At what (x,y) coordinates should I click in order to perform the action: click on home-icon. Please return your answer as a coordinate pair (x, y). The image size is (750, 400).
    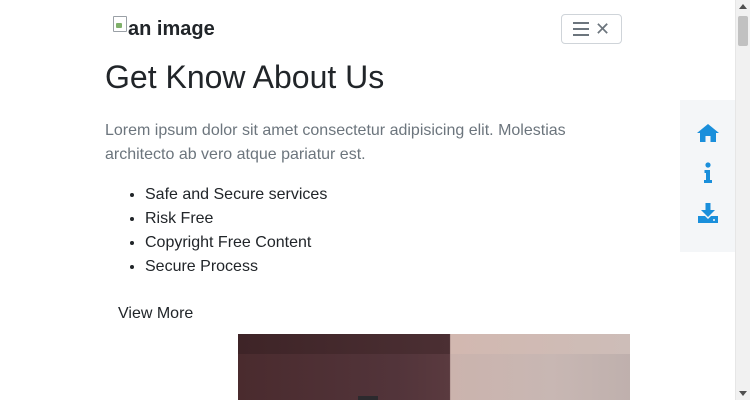
    Looking at the image, I should click on (707, 133).